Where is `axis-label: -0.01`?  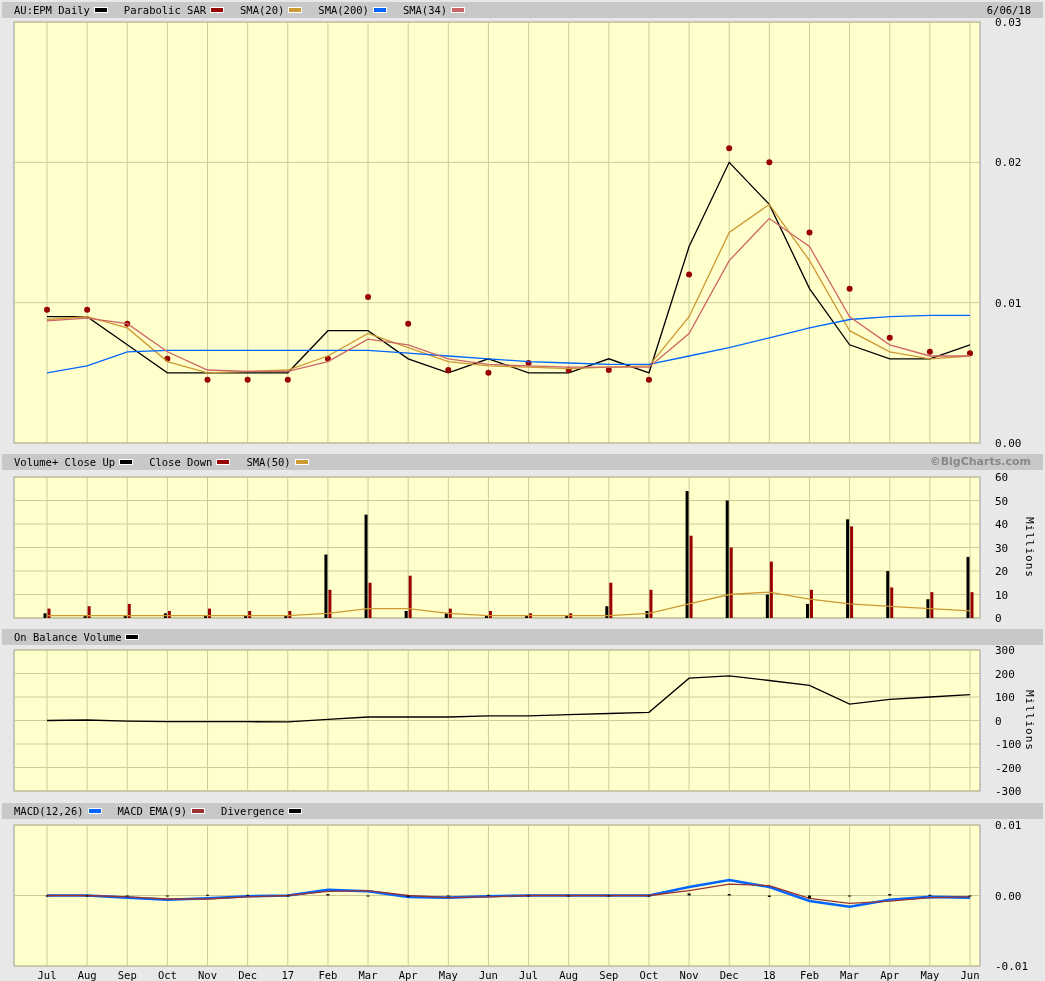
axis-label: -0.01 is located at coordinates (1012, 966).